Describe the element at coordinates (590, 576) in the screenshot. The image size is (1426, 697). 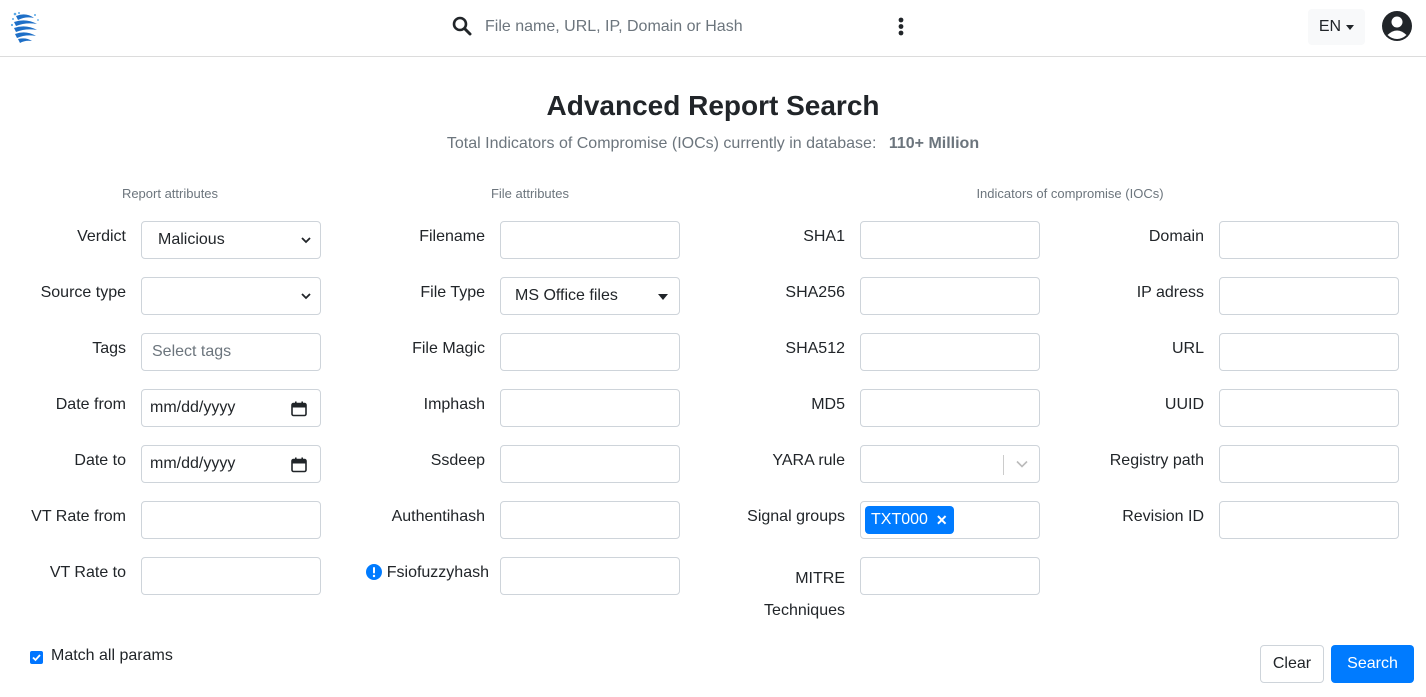
I see `fsiofuzzyhash-input` at that location.